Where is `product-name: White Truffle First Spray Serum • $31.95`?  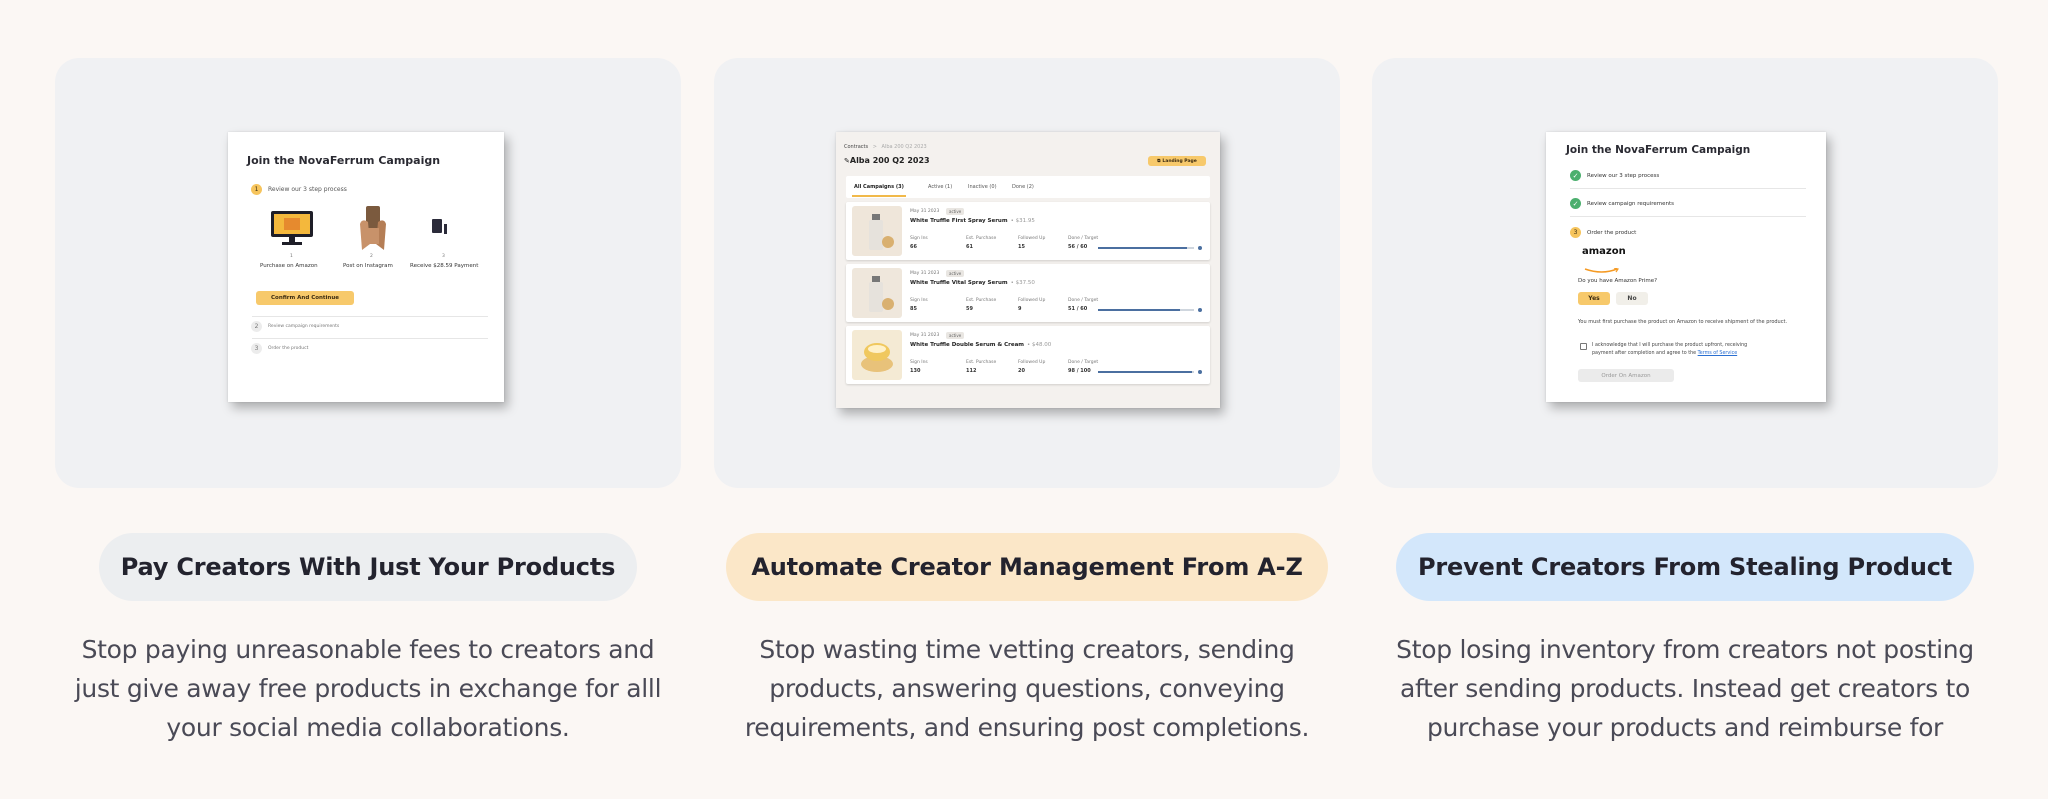 product-name: White Truffle First Spray Serum • $31.95 is located at coordinates (972, 221).